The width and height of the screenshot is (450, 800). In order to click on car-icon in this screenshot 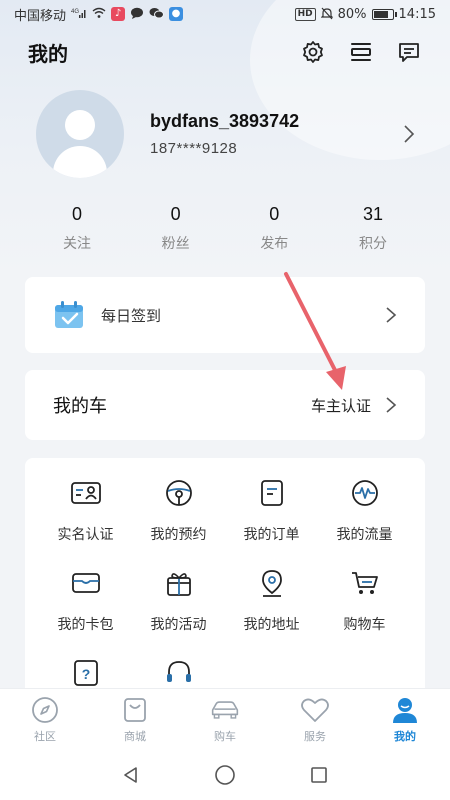, I will do `click(225, 710)`.